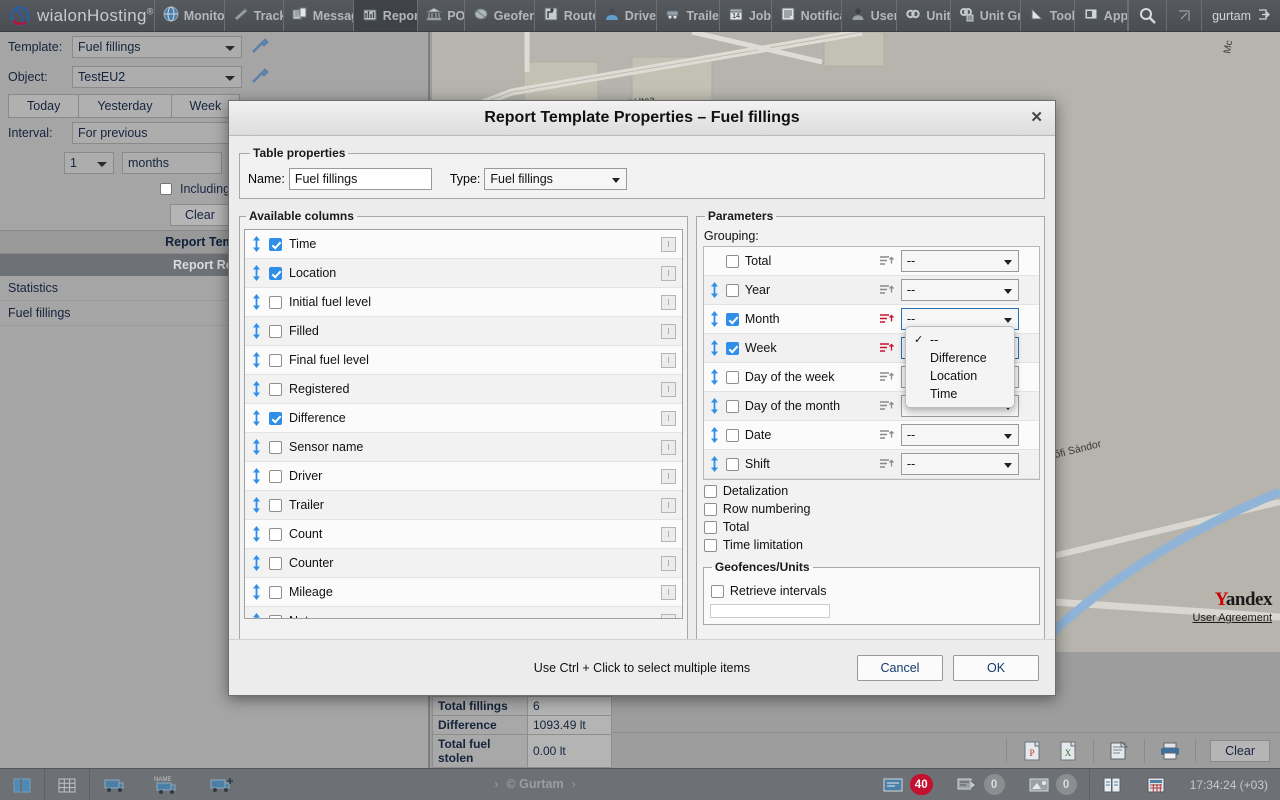  What do you see at coordinates (1112, 784) in the screenshot?
I see `book-button` at bounding box center [1112, 784].